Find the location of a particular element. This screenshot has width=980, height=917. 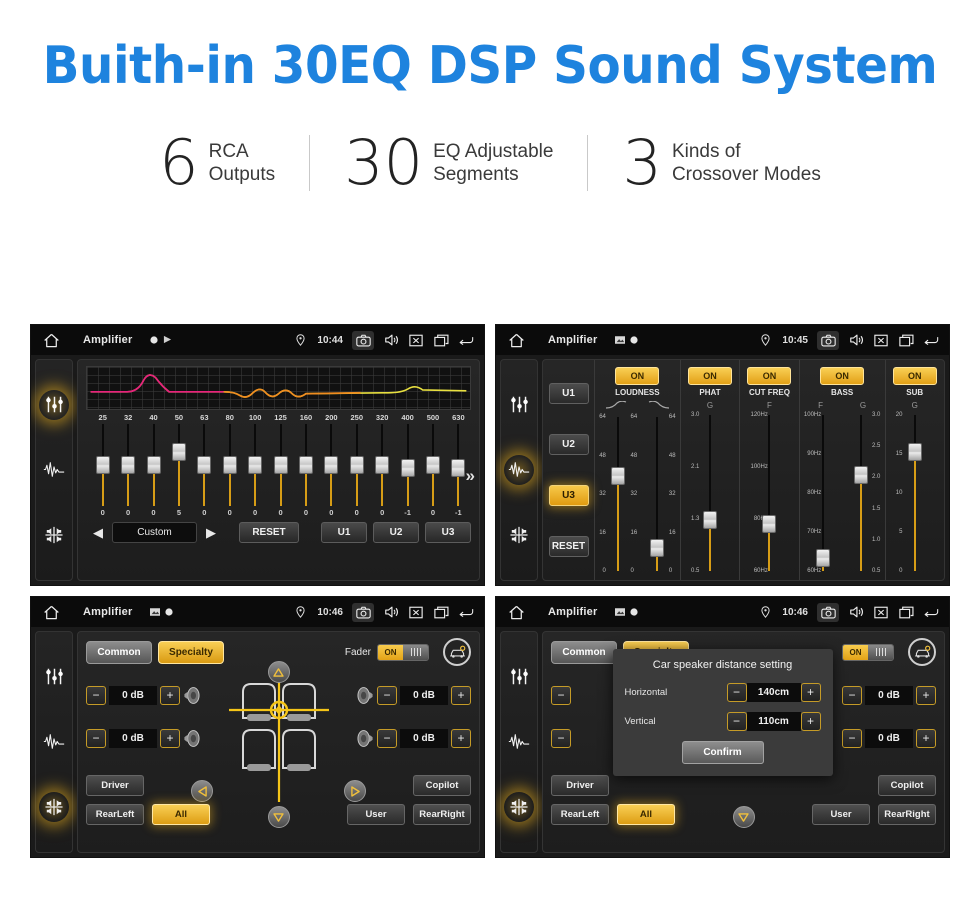

position-all-button: All is located at coordinates (181, 814).